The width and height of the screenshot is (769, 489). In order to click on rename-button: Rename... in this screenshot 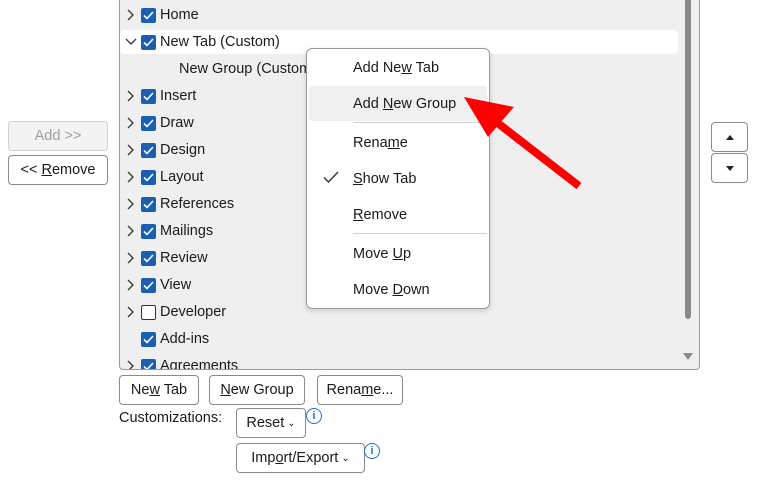, I will do `click(360, 390)`.